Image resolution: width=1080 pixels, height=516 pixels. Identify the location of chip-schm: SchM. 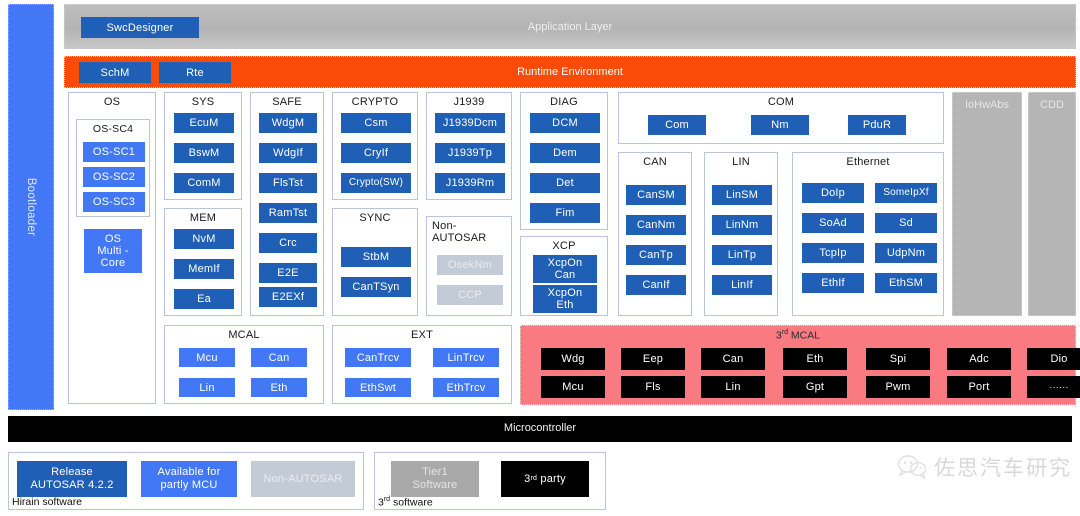
(115, 72).